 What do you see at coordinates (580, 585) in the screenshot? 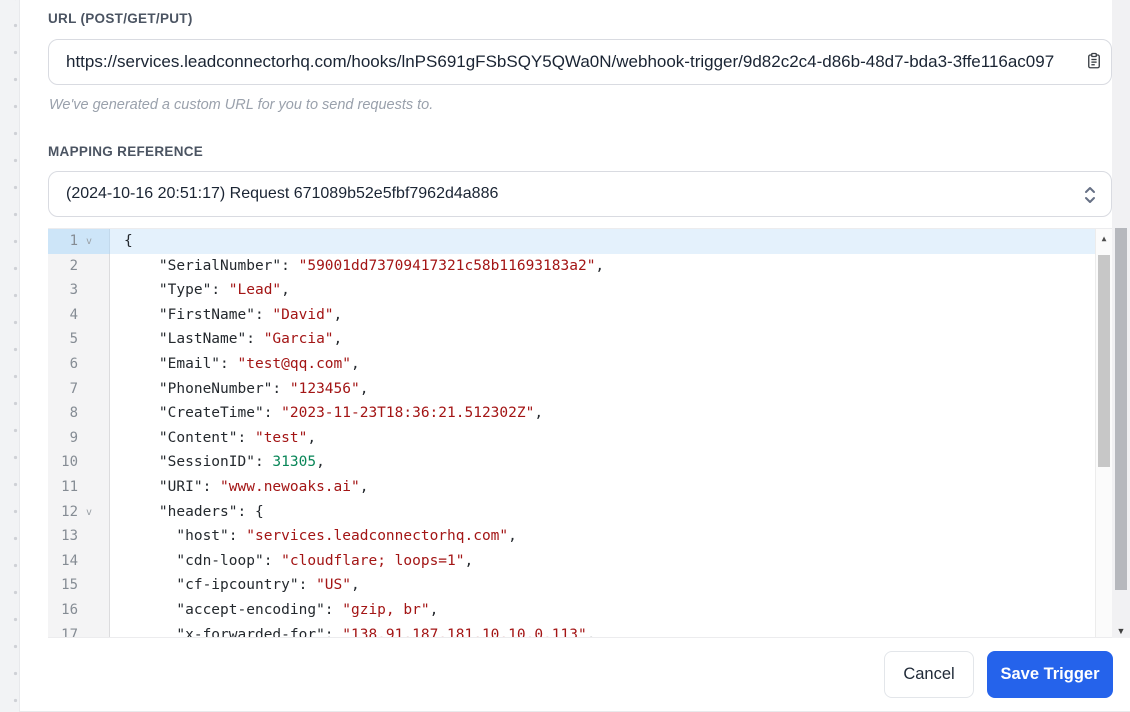
I see `code-line-15: 15 "cf-ipcountry": "US",` at bounding box center [580, 585].